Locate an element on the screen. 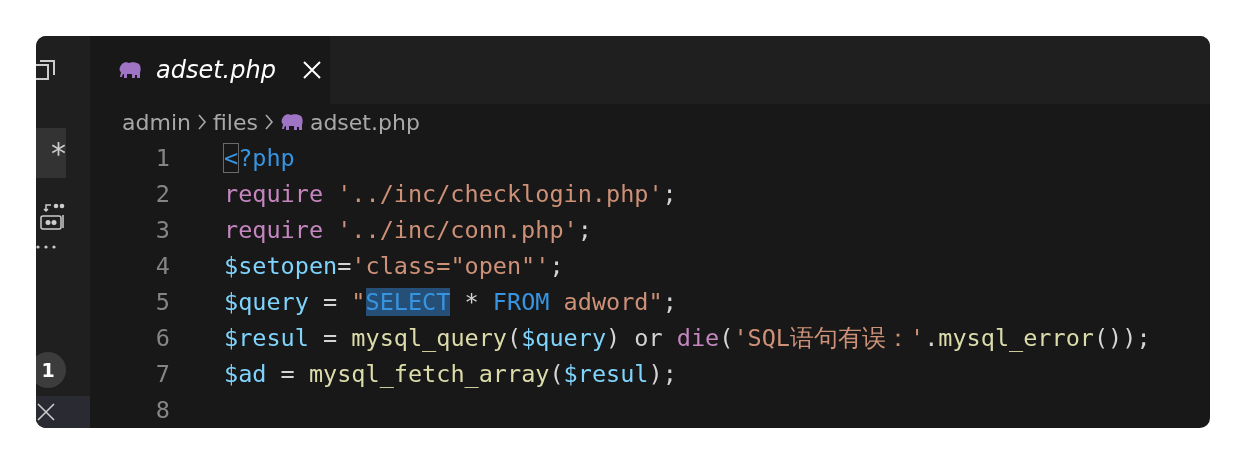 The height and width of the screenshot is (464, 1246). problem-count-badge: 1 is located at coordinates (51, 370).